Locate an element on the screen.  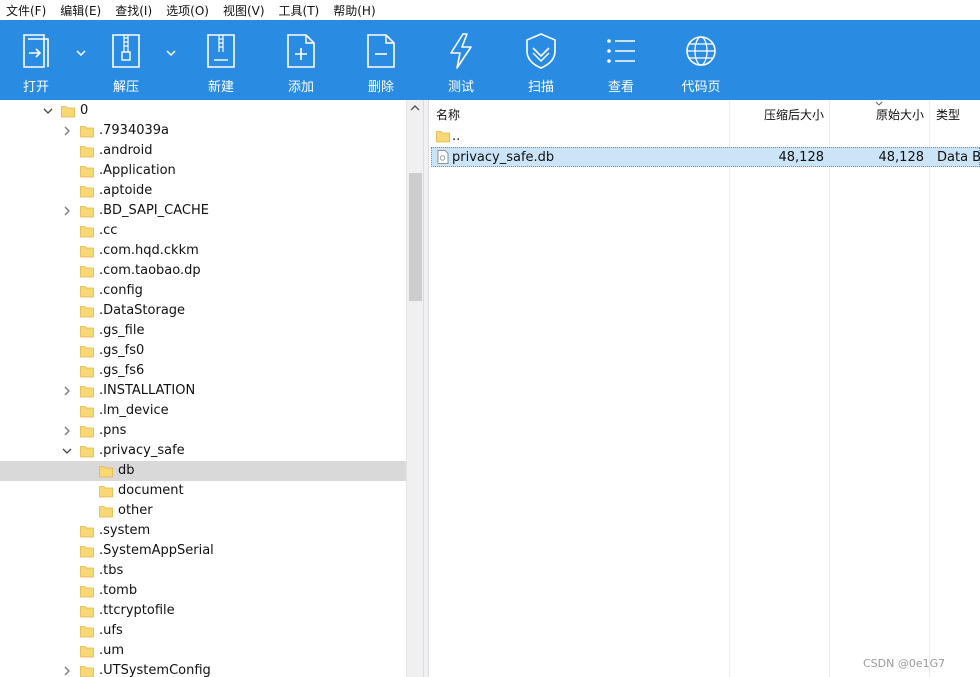
tree-item-label: .BD_SAPI_CACHE is located at coordinates (154, 210).